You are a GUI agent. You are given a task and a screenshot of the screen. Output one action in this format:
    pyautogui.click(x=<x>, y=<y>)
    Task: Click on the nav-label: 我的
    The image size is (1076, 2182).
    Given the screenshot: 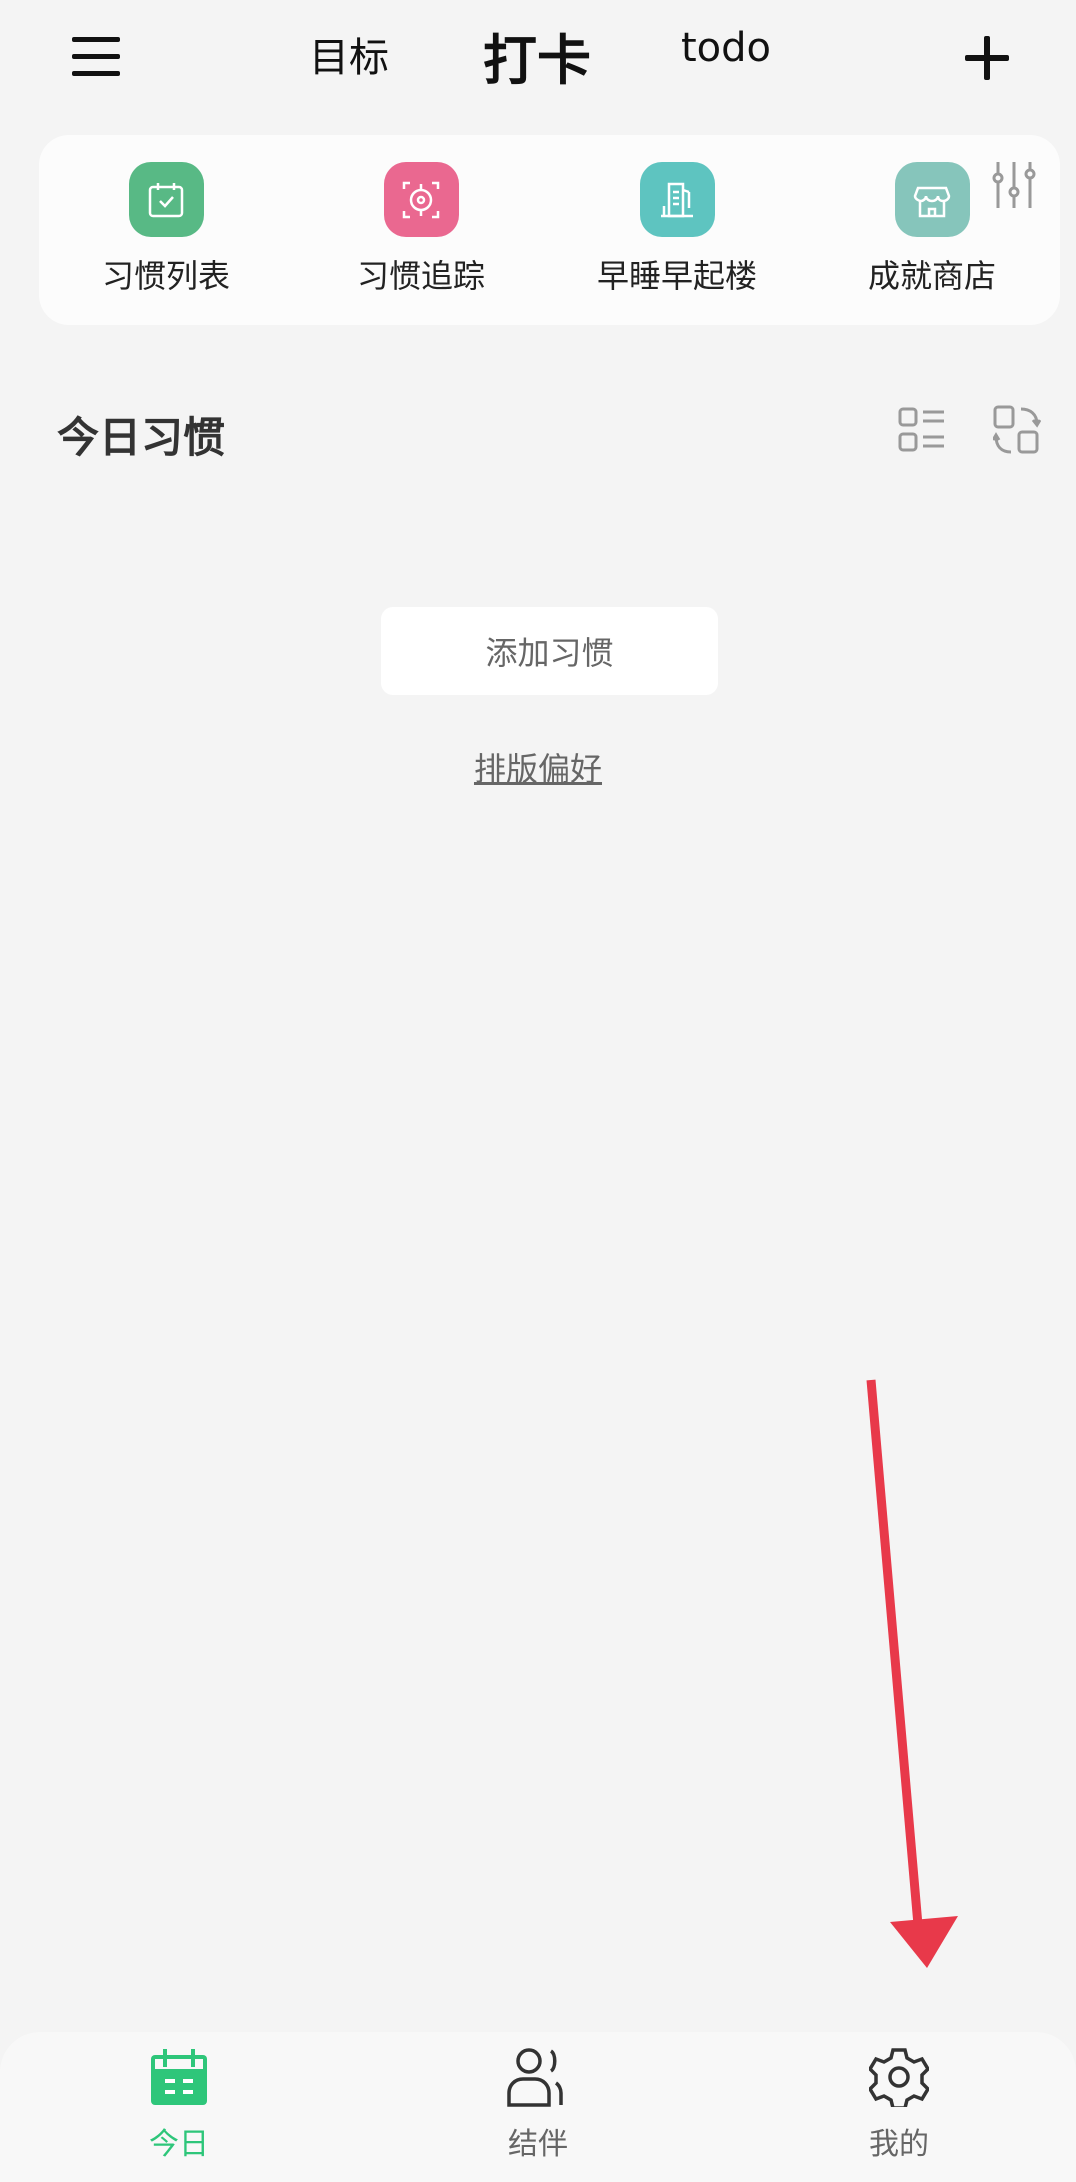 What is the action you would take?
    pyautogui.click(x=899, y=2144)
    